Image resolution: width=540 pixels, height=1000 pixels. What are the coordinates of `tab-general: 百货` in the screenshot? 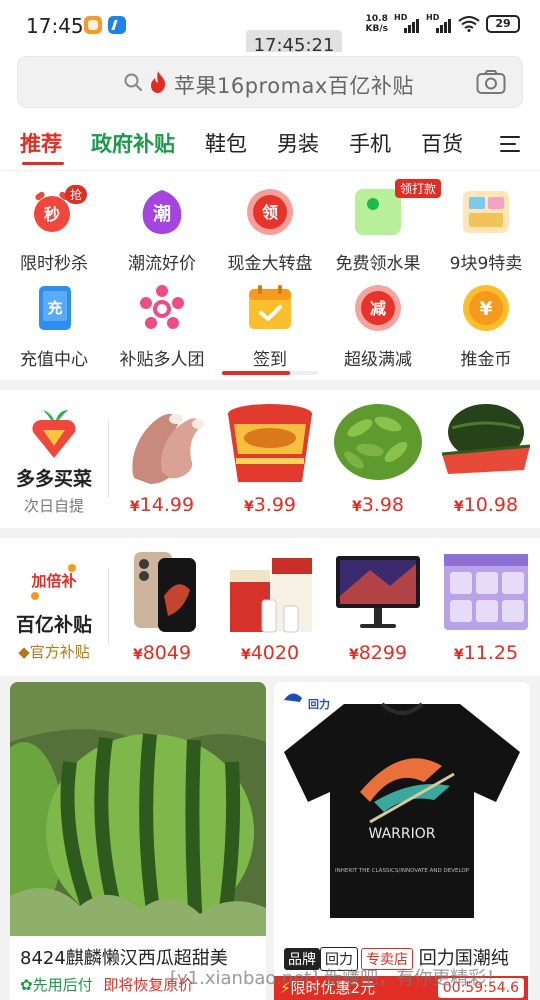 It's located at (442, 143).